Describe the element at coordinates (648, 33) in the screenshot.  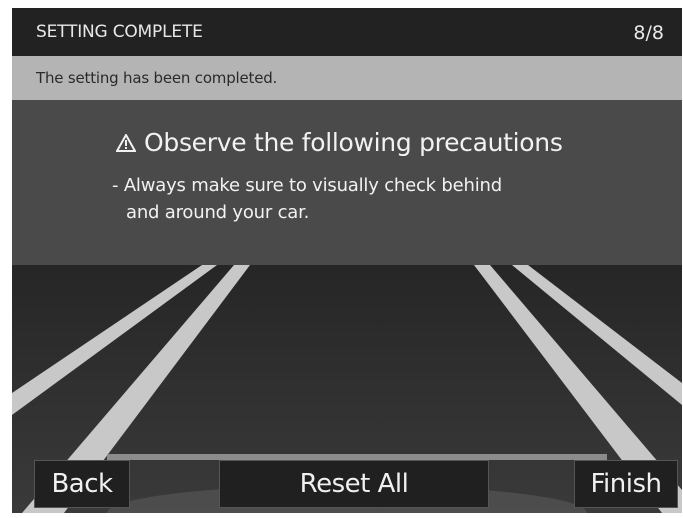
I see `page-counter: 8/8` at that location.